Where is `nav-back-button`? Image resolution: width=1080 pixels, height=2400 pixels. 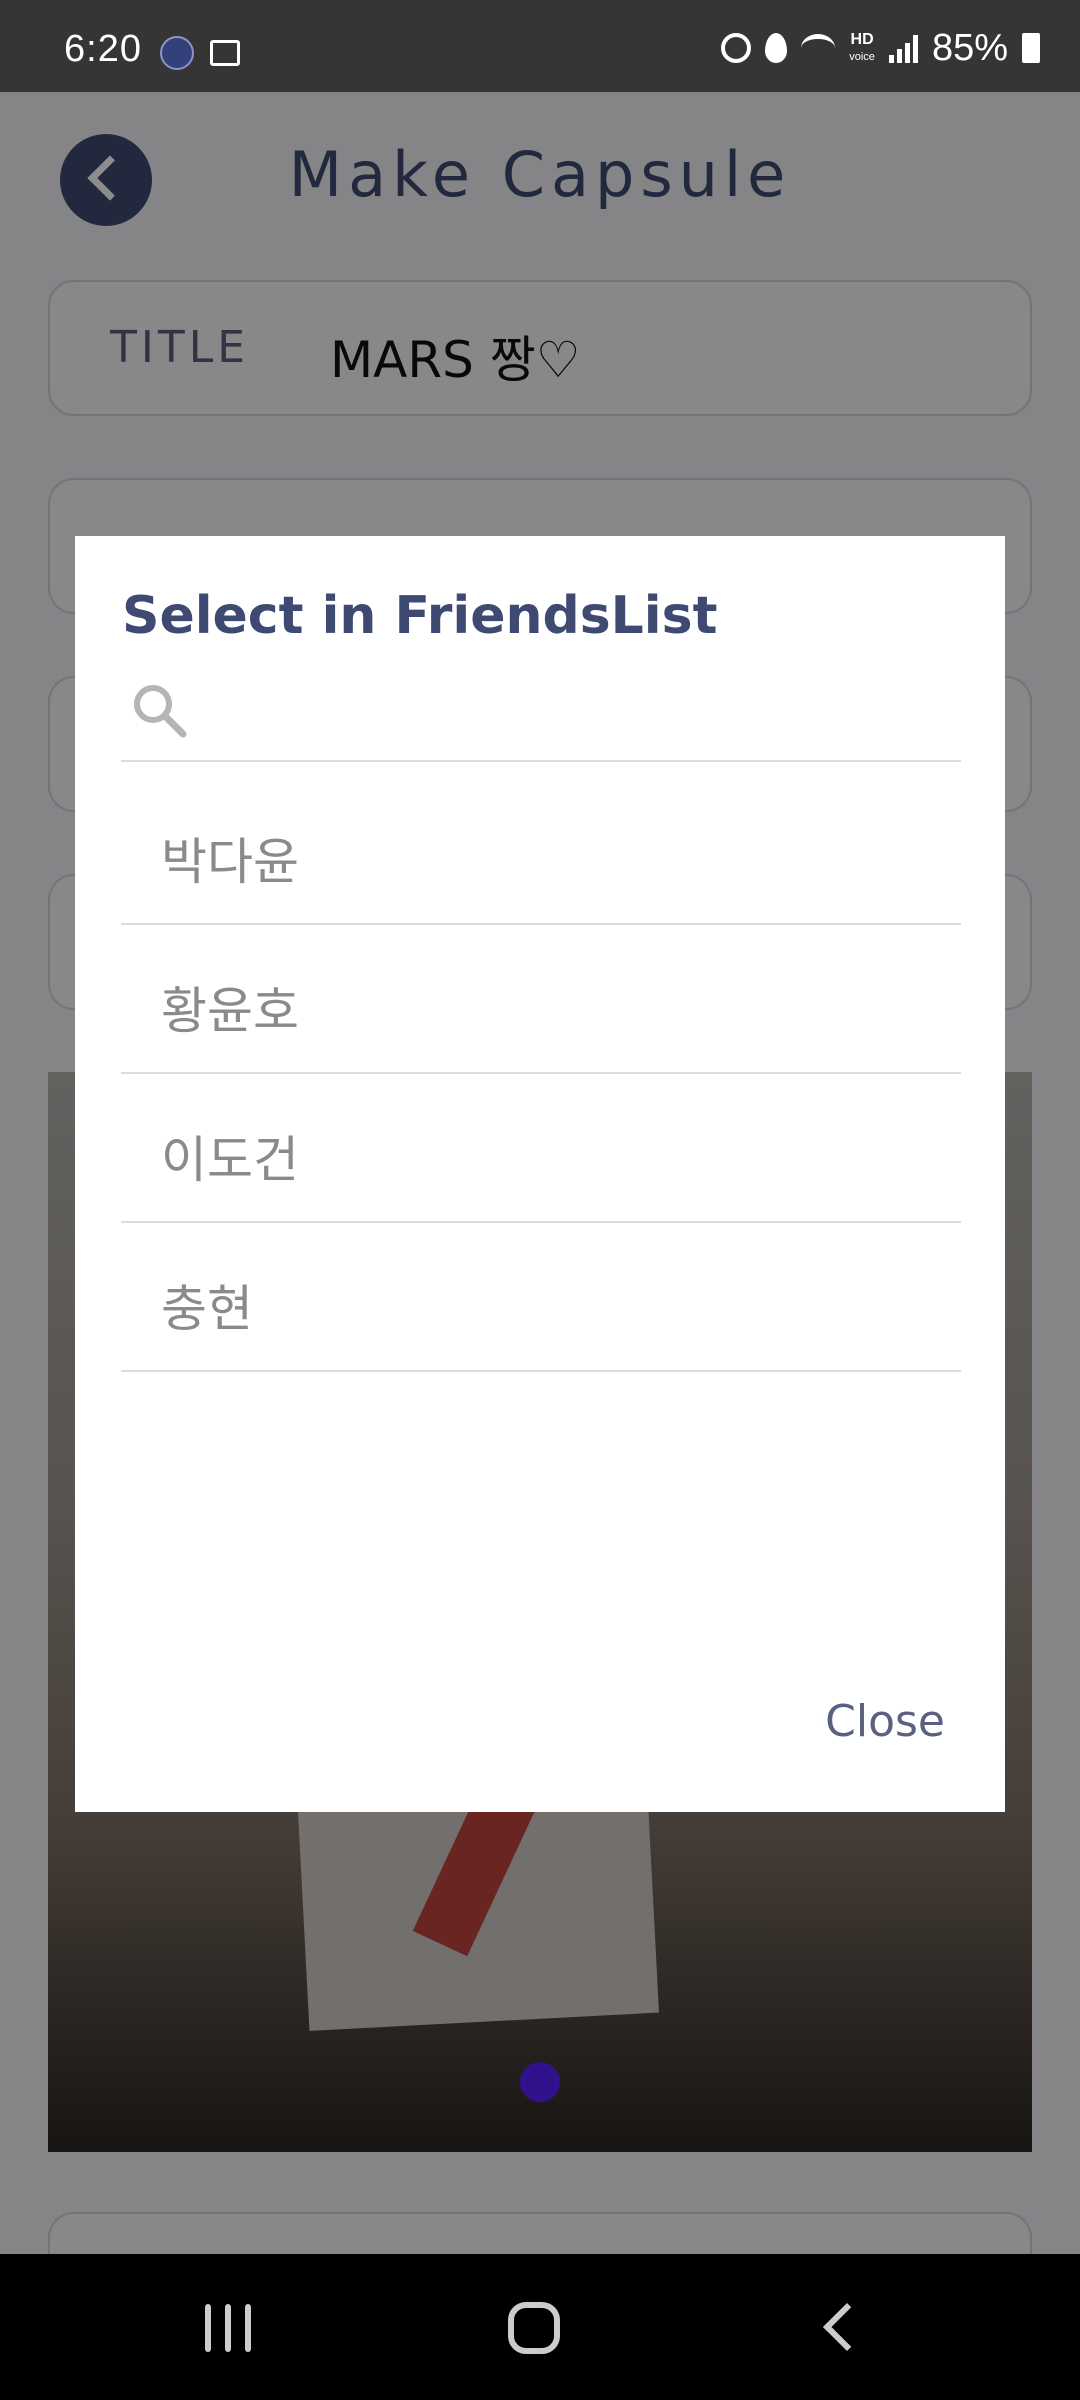 nav-back-button is located at coordinates (847, 2327).